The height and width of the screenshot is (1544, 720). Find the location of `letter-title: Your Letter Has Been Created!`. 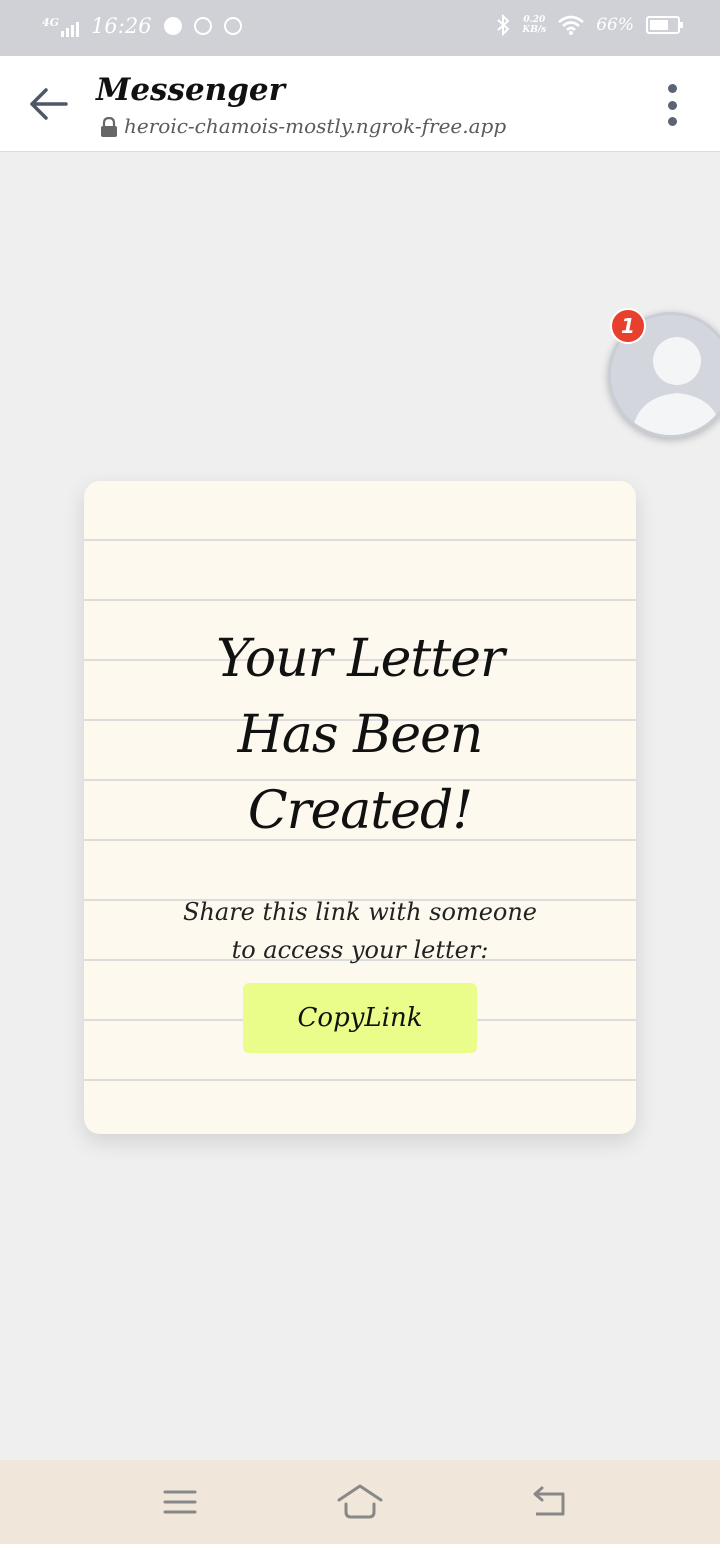

letter-title: Your Letter Has Been Created! is located at coordinates (360, 735).